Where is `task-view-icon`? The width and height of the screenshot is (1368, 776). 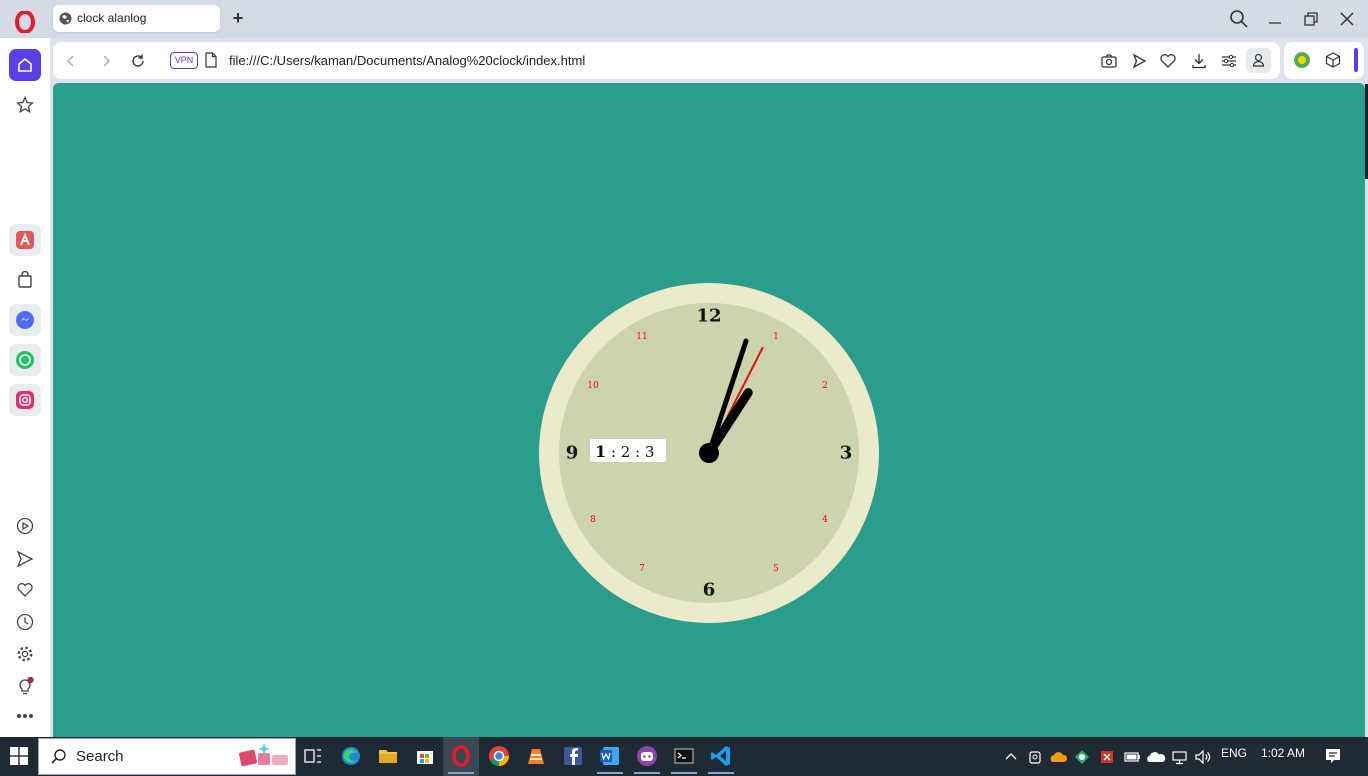
task-view-icon is located at coordinates (313, 756).